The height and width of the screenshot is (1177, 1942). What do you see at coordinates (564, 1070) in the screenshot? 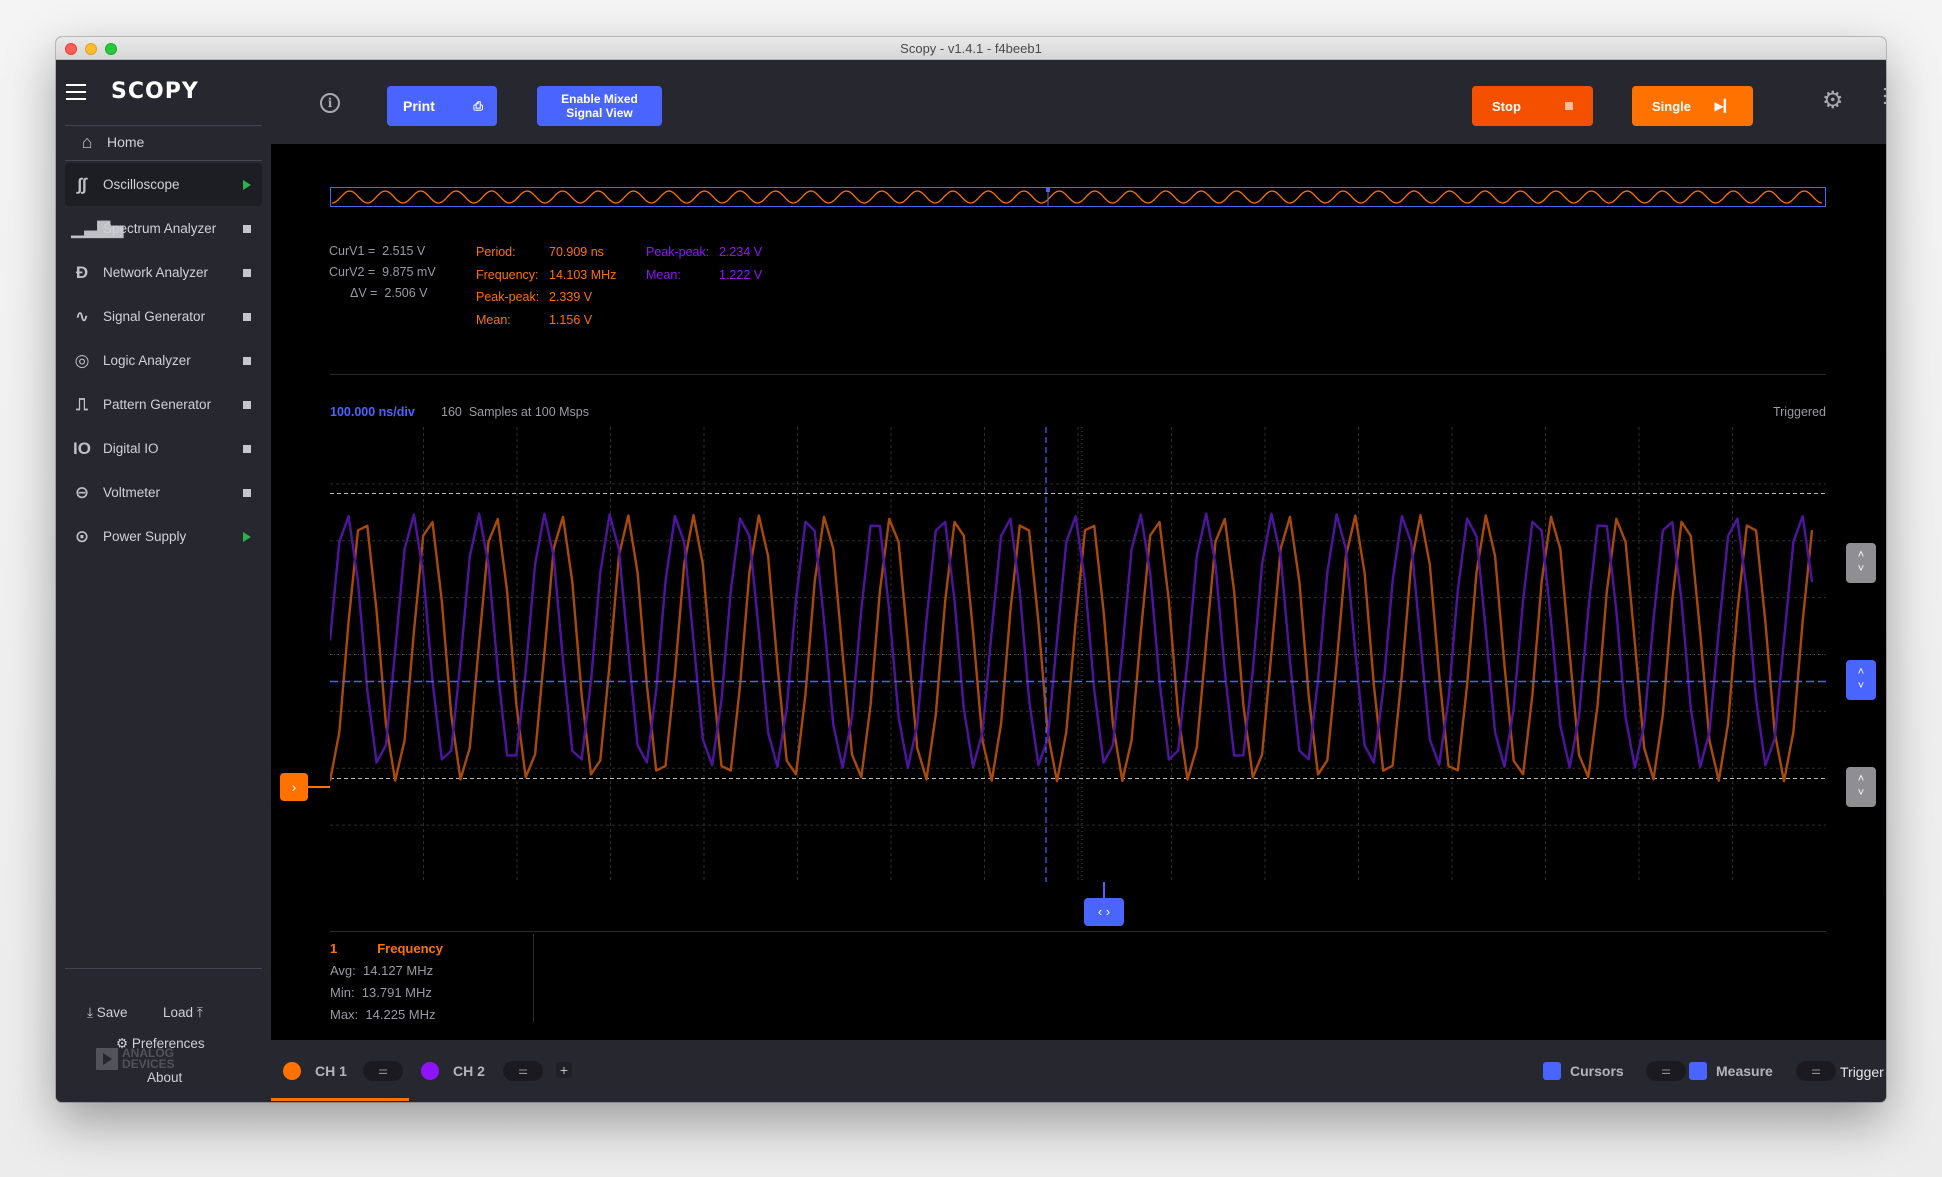
I see `add-channel-button: +` at bounding box center [564, 1070].